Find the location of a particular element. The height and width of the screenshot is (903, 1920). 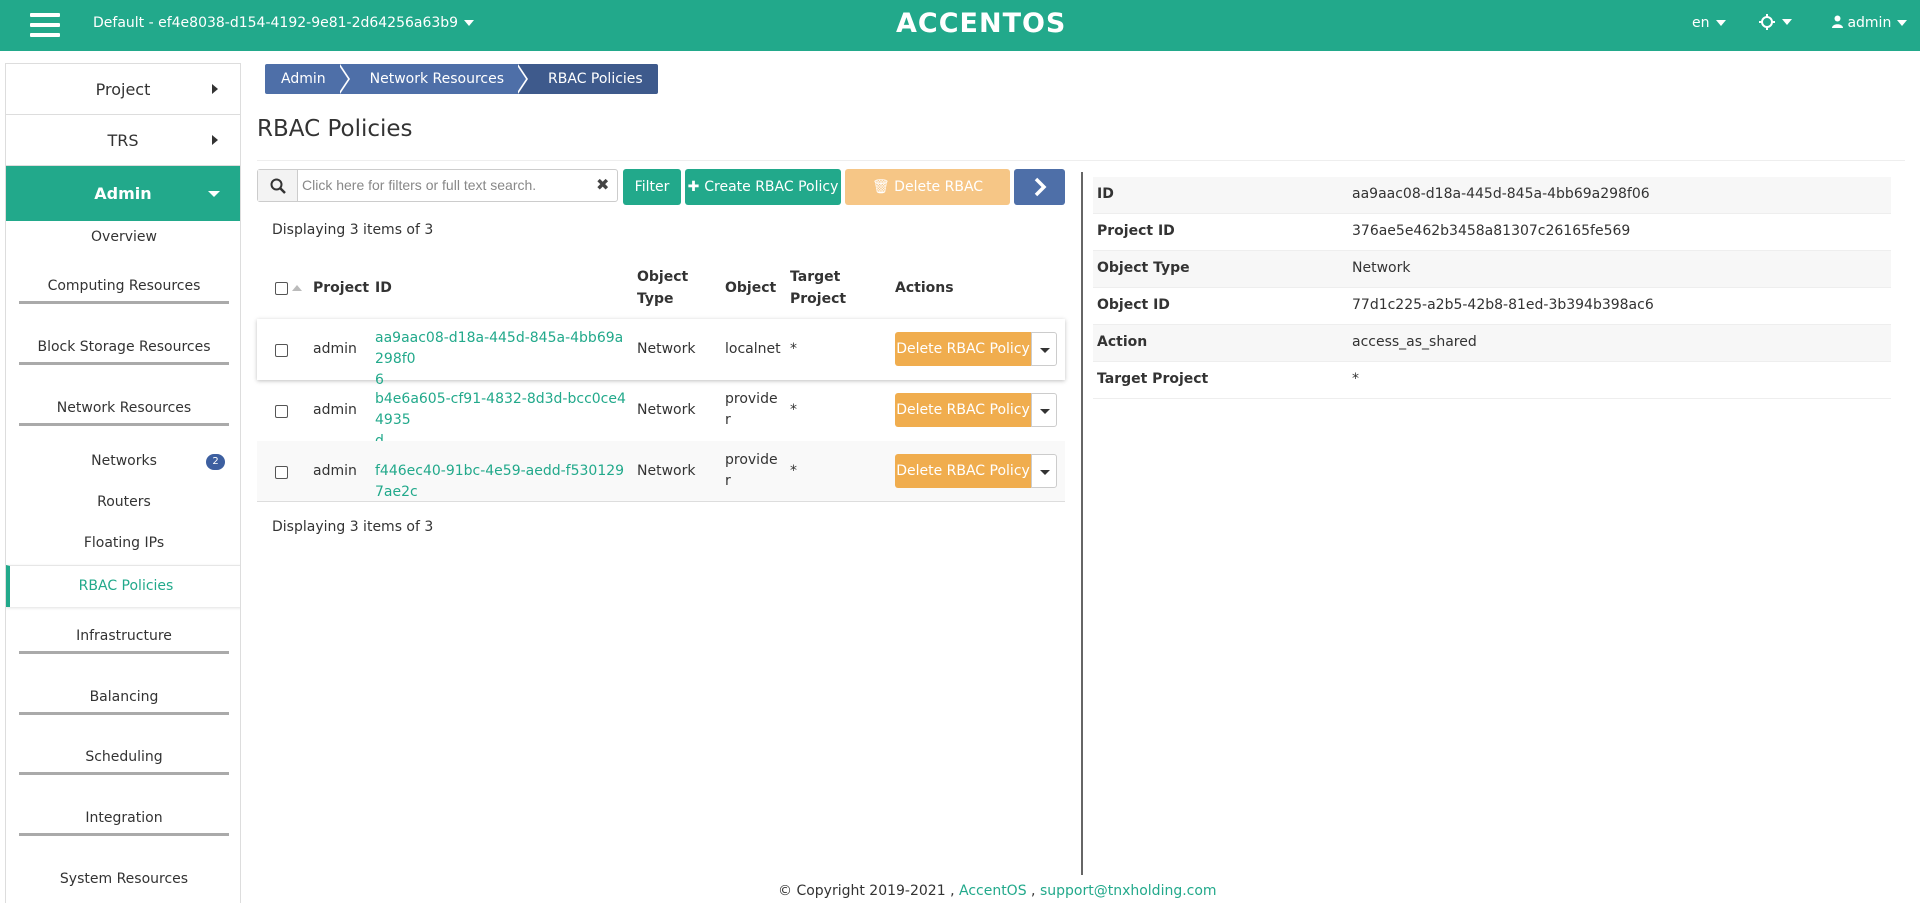

sidebar-item-label: Admin is located at coordinates (123, 193).